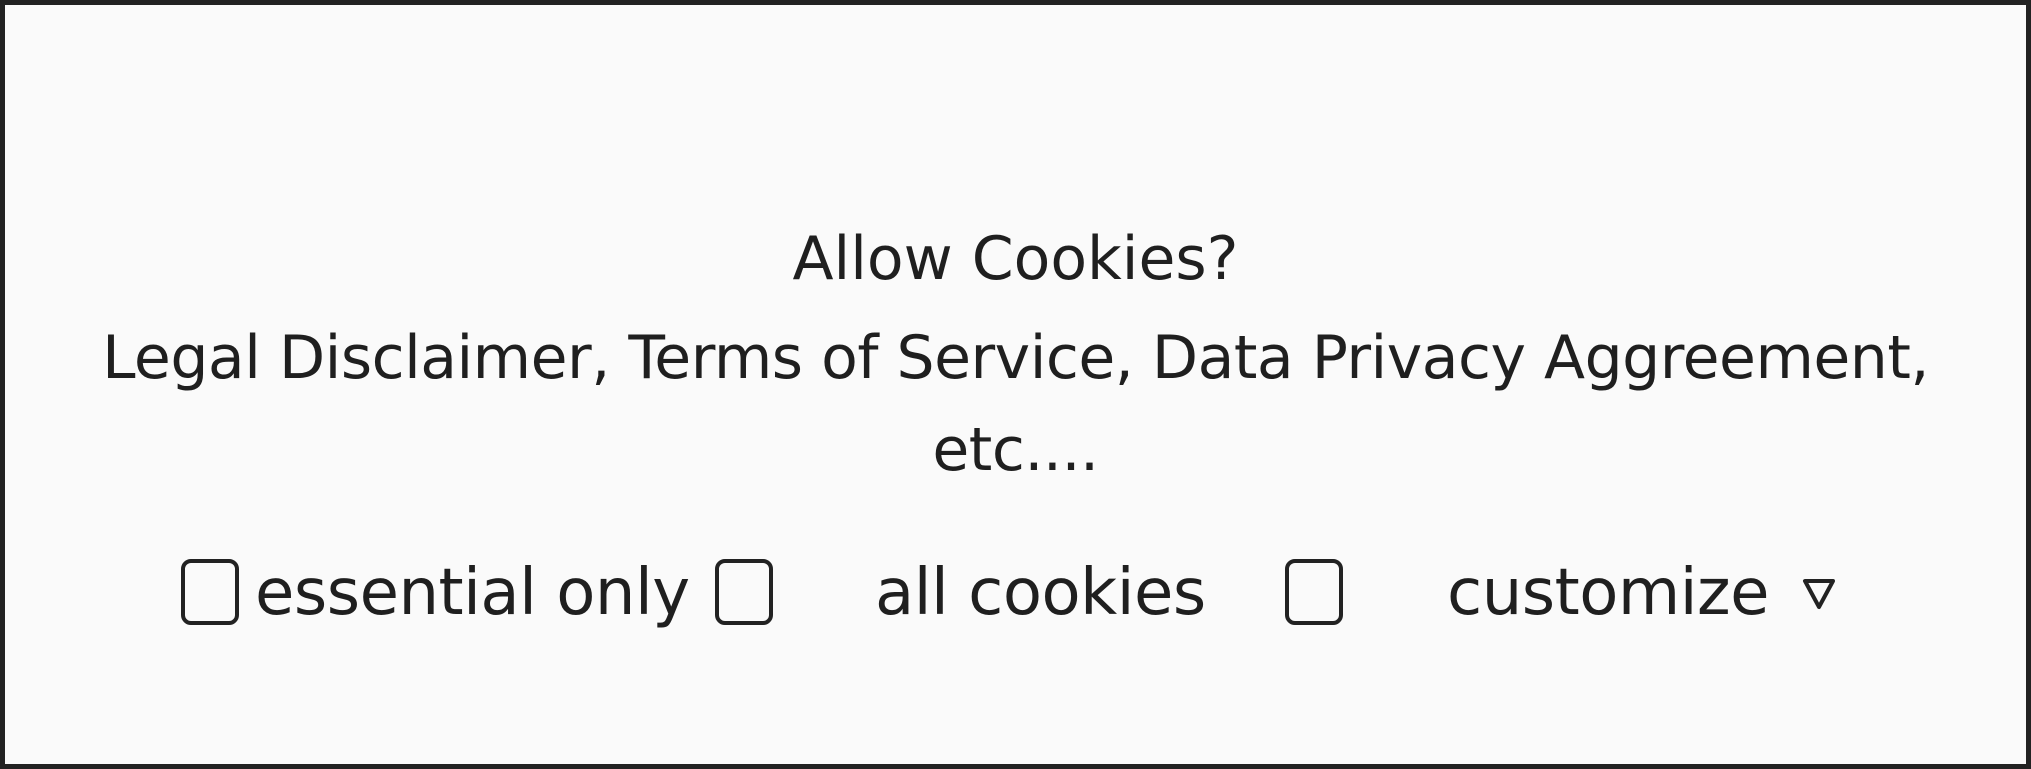  Describe the element at coordinates (1314, 592) in the screenshot. I see `customize-checkbox` at that location.